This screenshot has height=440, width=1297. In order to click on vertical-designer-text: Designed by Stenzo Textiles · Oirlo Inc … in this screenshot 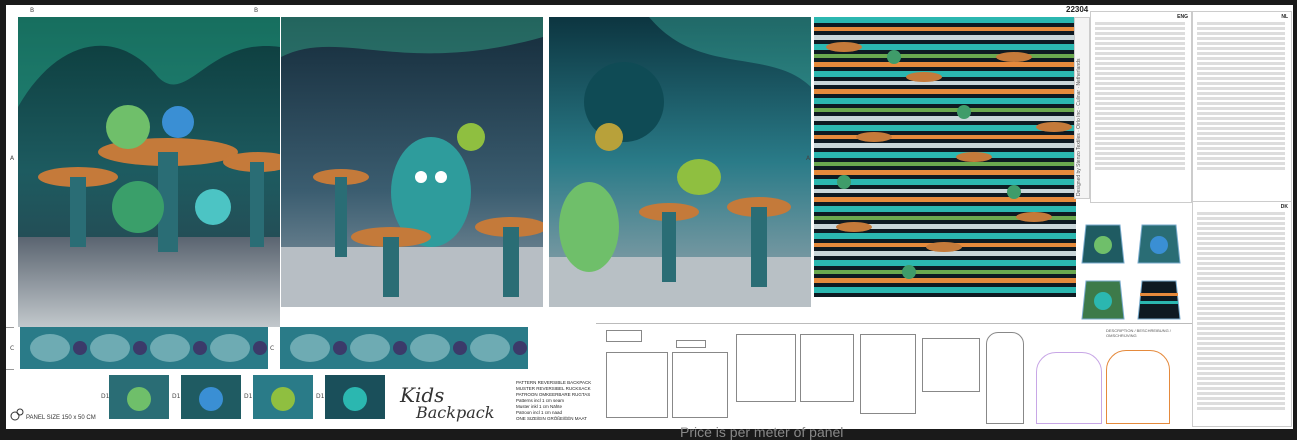, I will do `click(1079, 127)`.